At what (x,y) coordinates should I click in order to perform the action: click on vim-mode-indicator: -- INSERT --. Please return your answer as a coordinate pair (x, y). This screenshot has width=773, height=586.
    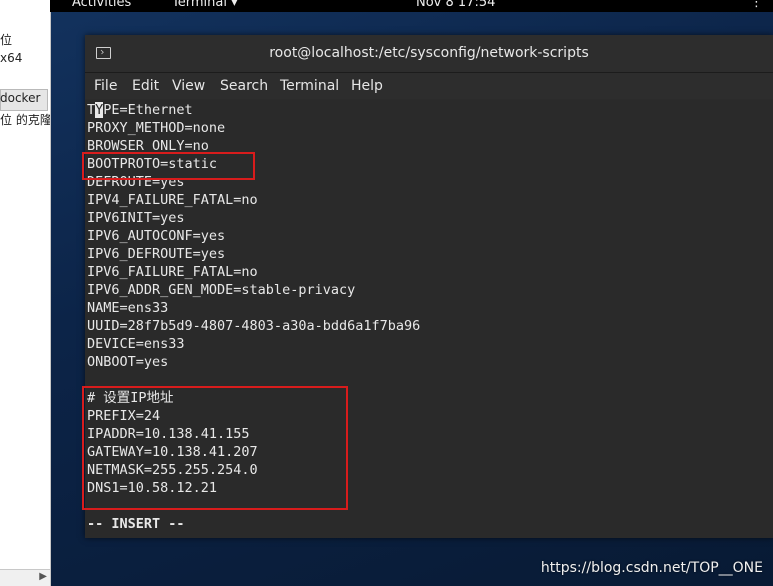
    Looking at the image, I should click on (136, 524).